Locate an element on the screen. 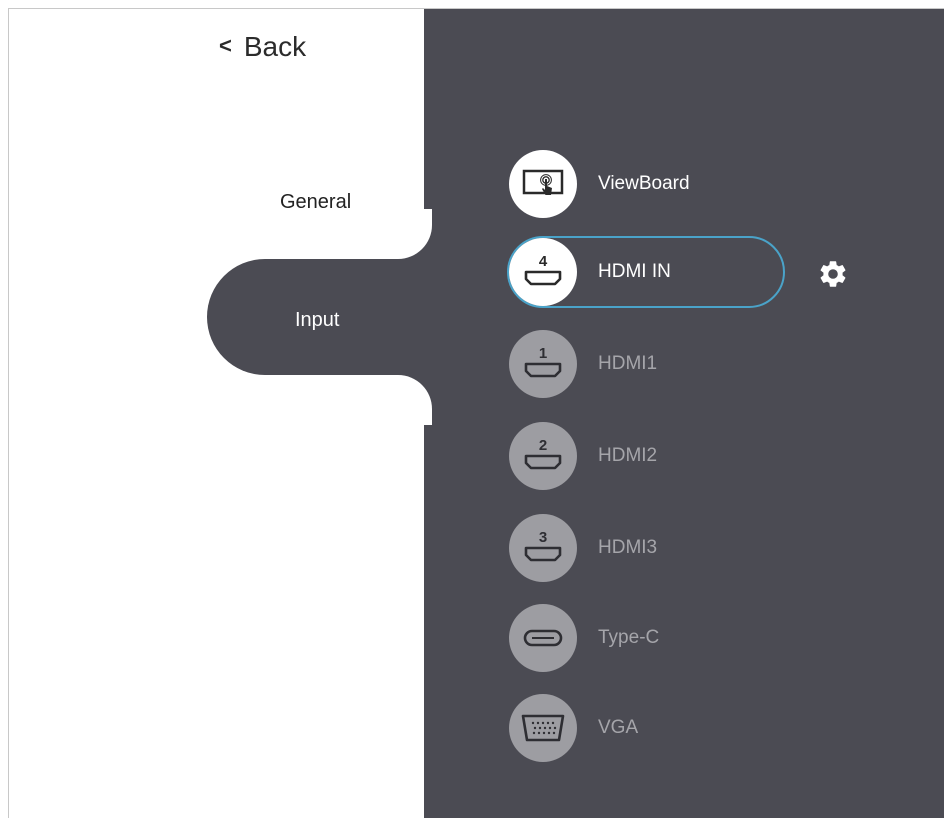  hdmi-port-icon: 2 is located at coordinates (543, 456).